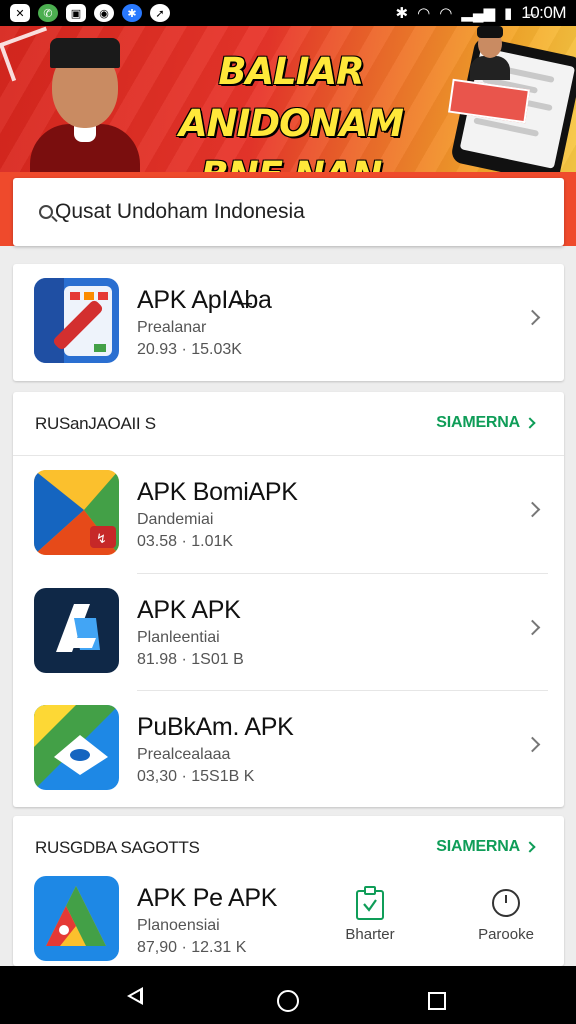 This screenshot has height=1024, width=576. What do you see at coordinates (189, 610) in the screenshot?
I see `app-name: APK APK` at bounding box center [189, 610].